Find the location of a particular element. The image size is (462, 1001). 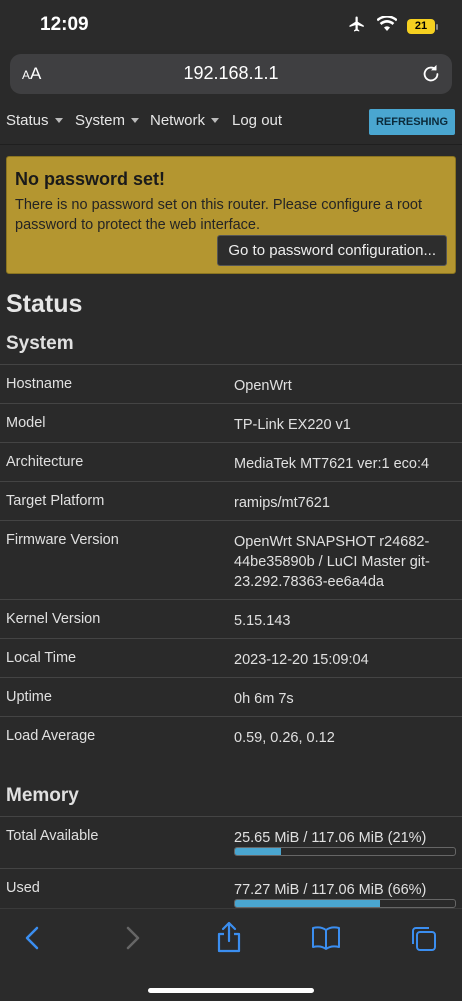

row-value: 0.59, 0.26, 0.12 is located at coordinates (284, 738).